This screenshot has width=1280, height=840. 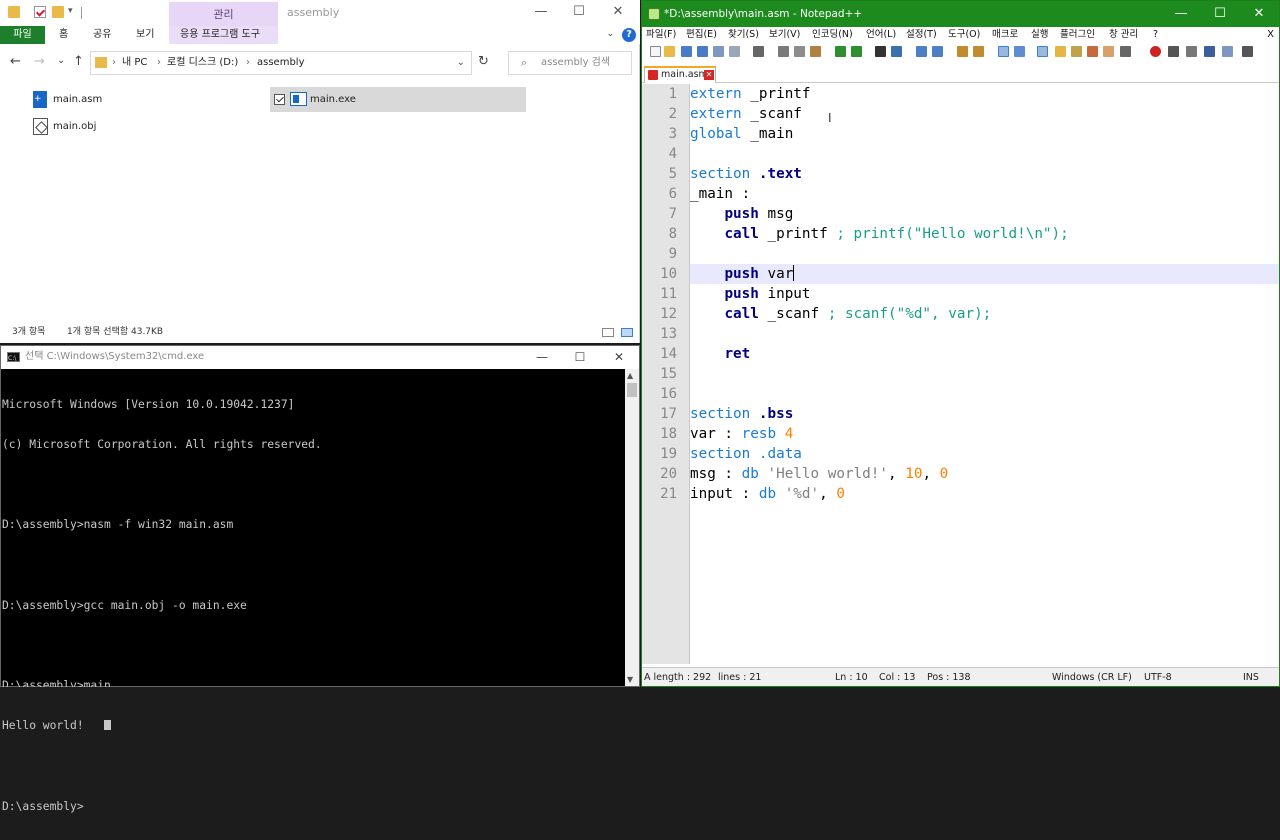 What do you see at coordinates (743, 35) in the screenshot?
I see `menu-search: 찾기(S)` at bounding box center [743, 35].